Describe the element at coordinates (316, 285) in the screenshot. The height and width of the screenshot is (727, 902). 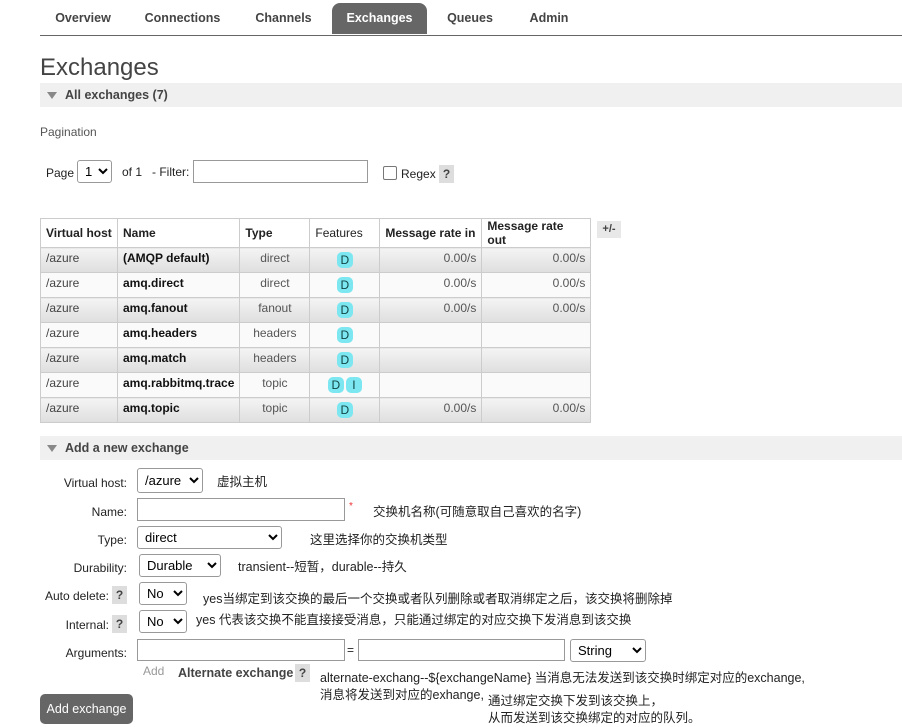
I see `table-row: /azure amq.direct direct D 0.00/s 0.00/s` at that location.